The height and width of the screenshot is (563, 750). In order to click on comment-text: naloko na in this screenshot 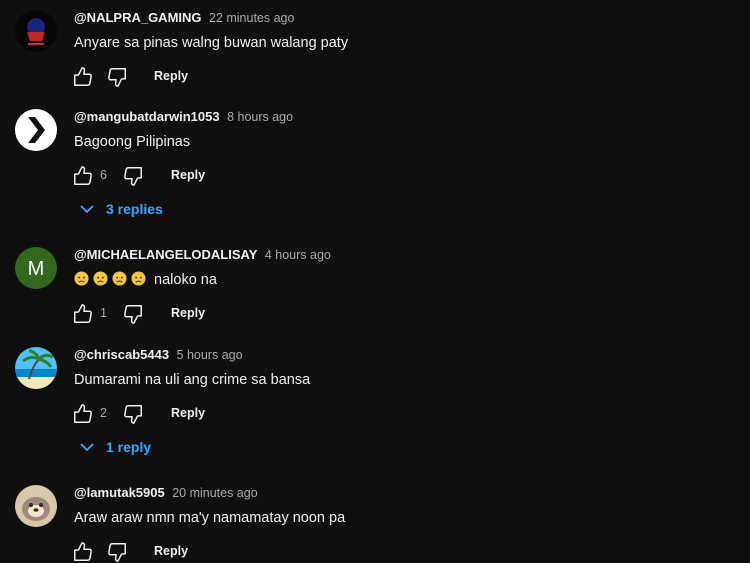, I will do `click(145, 280)`.